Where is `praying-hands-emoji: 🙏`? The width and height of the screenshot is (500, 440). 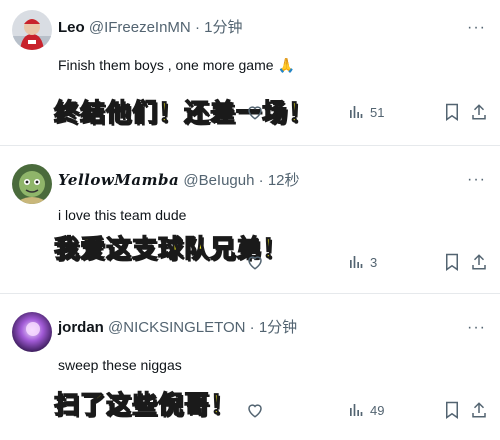 praying-hands-emoji: 🙏 is located at coordinates (286, 65).